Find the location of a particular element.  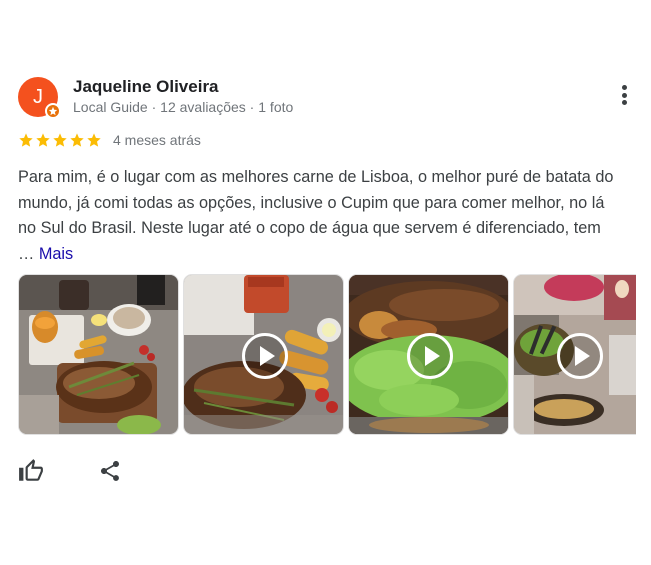

author-name: Jaqueline Oliveira is located at coordinates (146, 87).